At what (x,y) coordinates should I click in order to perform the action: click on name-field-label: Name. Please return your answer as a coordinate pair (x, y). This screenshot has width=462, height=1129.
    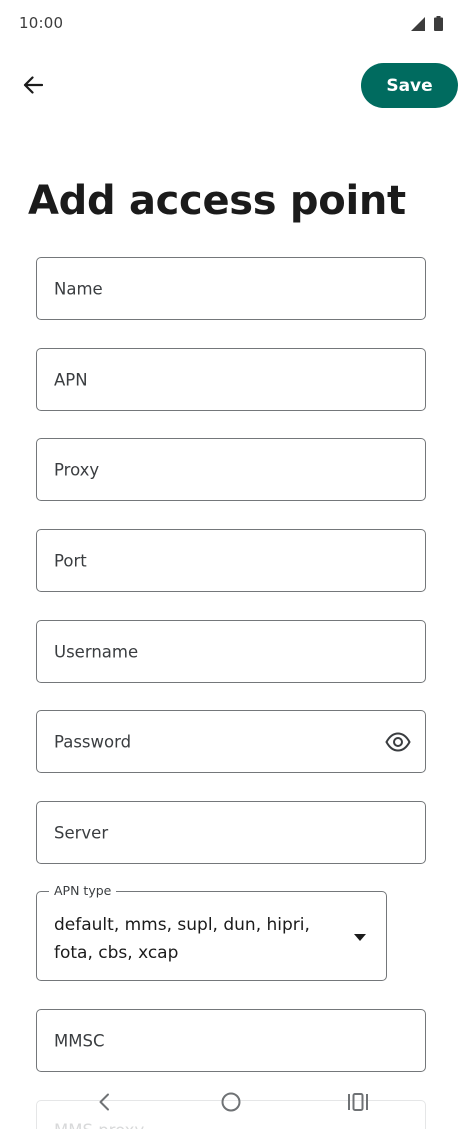
    Looking at the image, I should click on (78, 288).